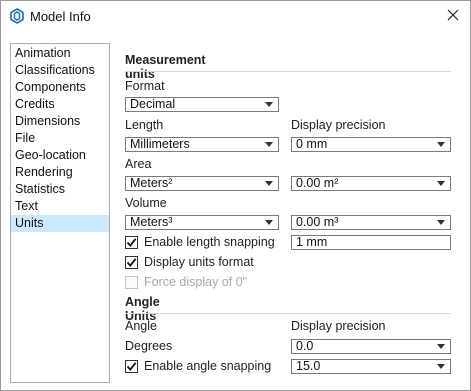 This screenshot has width=471, height=391. What do you see at coordinates (371, 222) in the screenshot?
I see `volume-precision-select: 0.00 m³` at bounding box center [371, 222].